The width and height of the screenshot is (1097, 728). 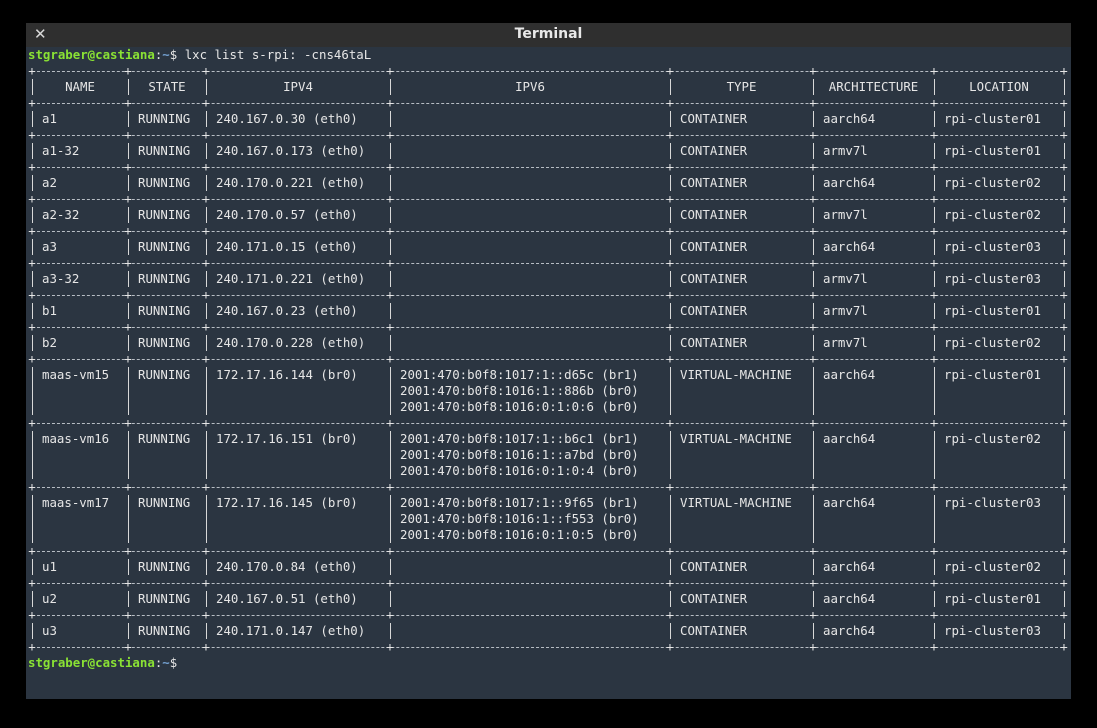 I want to click on table-cell-name: maas-vm16, so click(x=76, y=438).